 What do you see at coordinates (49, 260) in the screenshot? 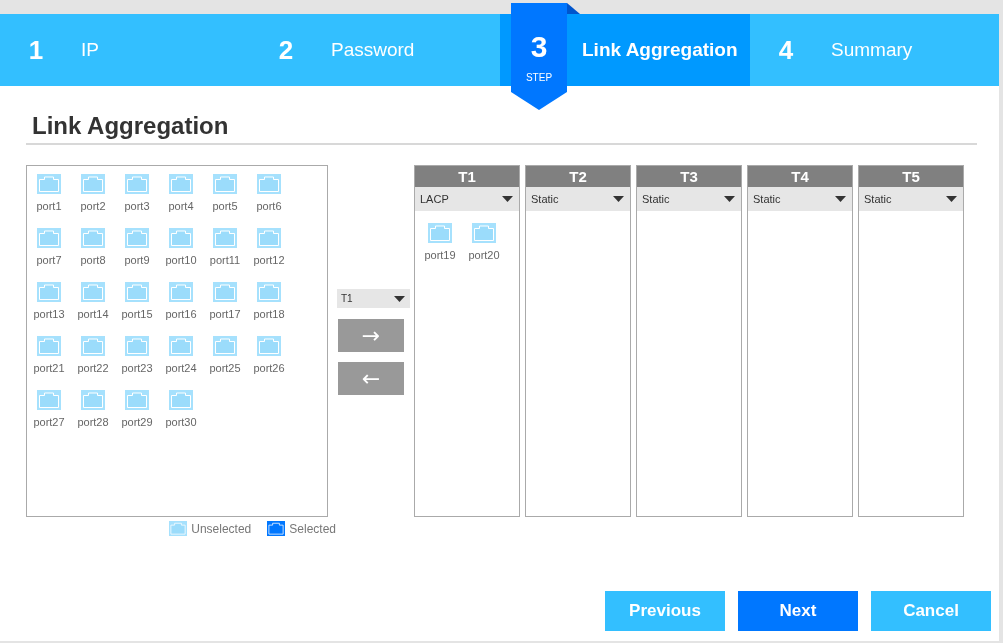
I see `port-label: port7` at bounding box center [49, 260].